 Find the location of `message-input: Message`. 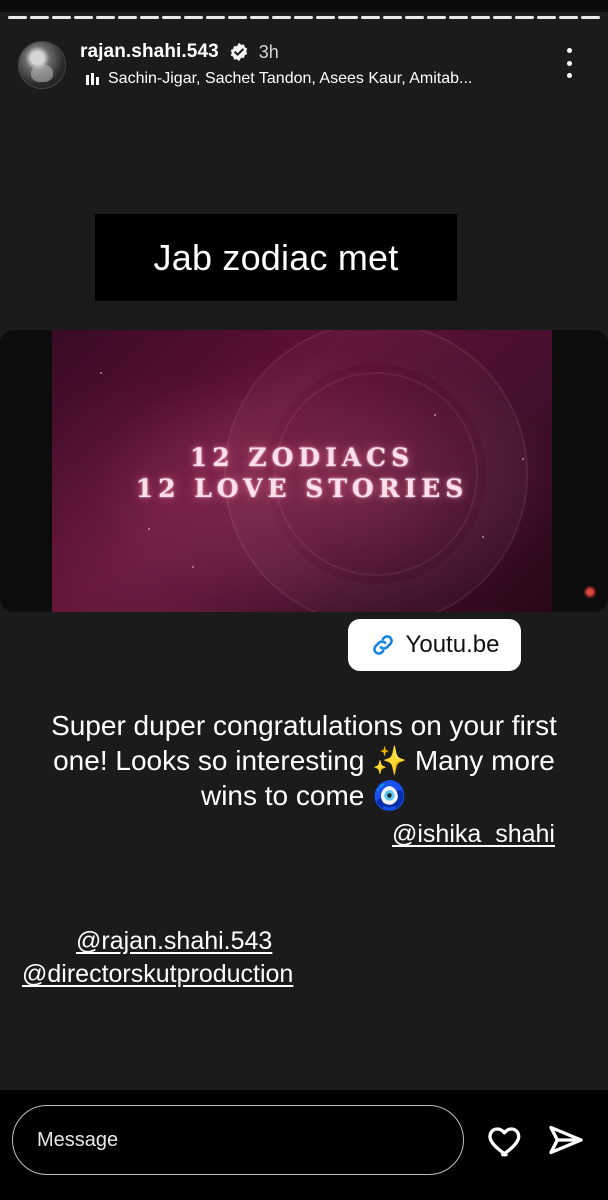

message-input: Message is located at coordinates (238, 1140).